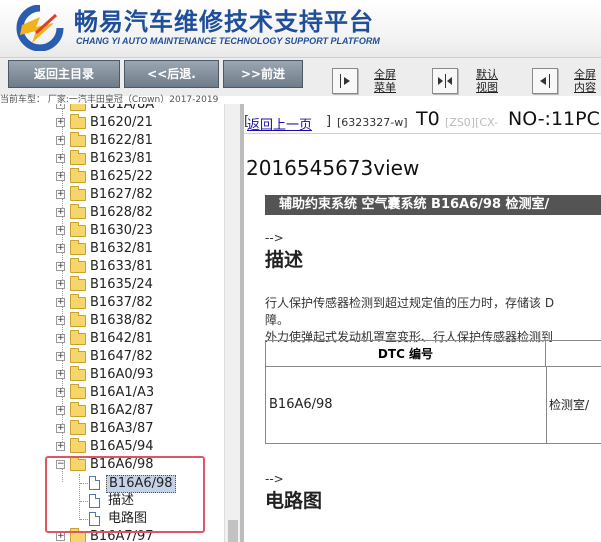 The image size is (601, 542). Describe the element at coordinates (472, 122) in the screenshot. I see `zs0-code: [ZS0][CX-` at that location.